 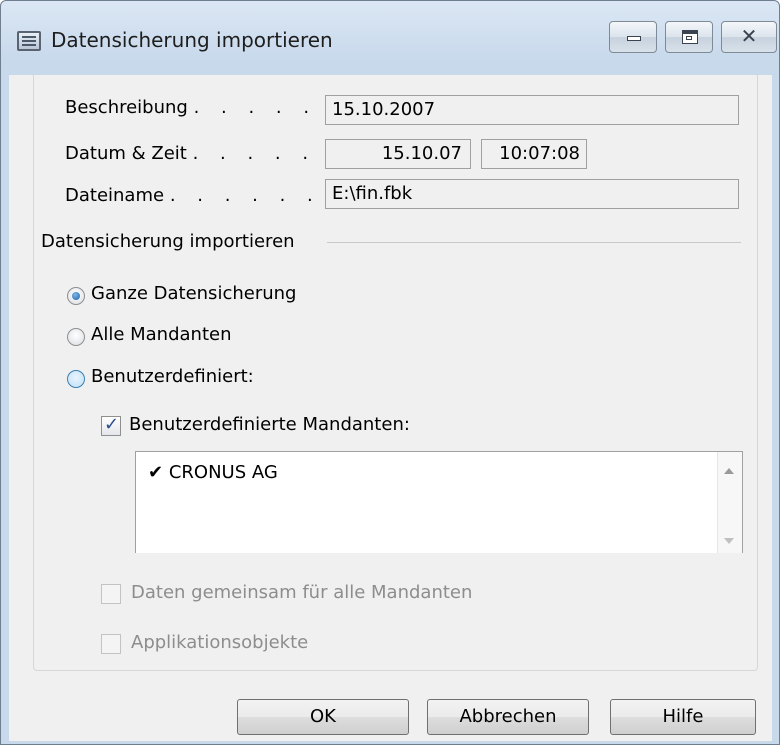 What do you see at coordinates (156, 472) in the screenshot?
I see `list-item-check-icon: ✔` at bounding box center [156, 472].